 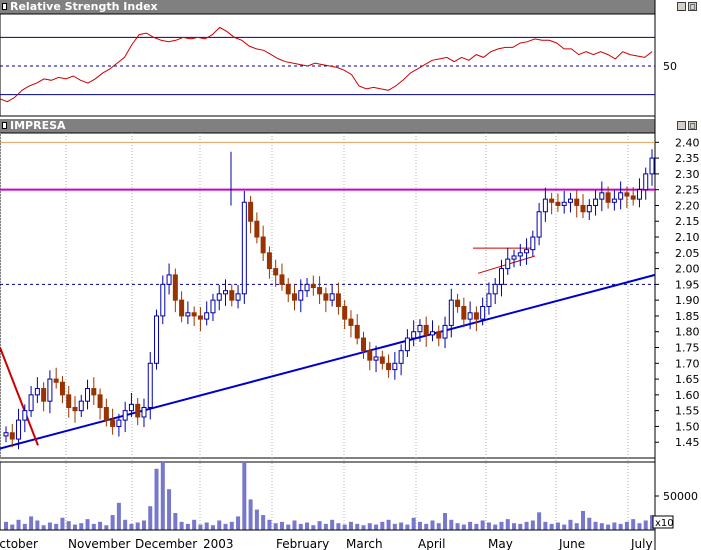 I want to click on volume-scale-label: x10, so click(x=664, y=523).